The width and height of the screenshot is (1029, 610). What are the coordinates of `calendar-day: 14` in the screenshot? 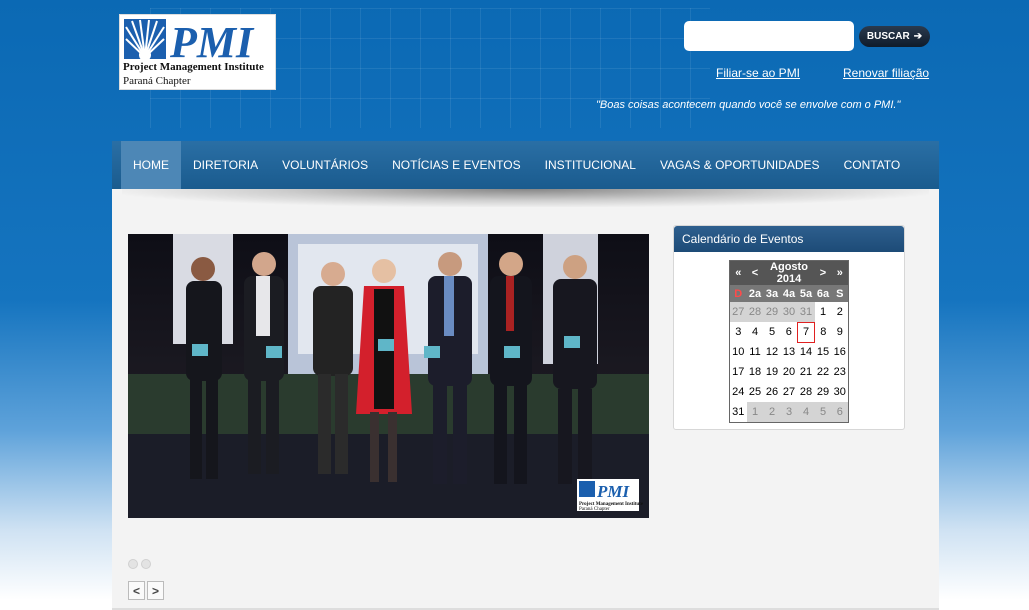 It's located at (806, 352).